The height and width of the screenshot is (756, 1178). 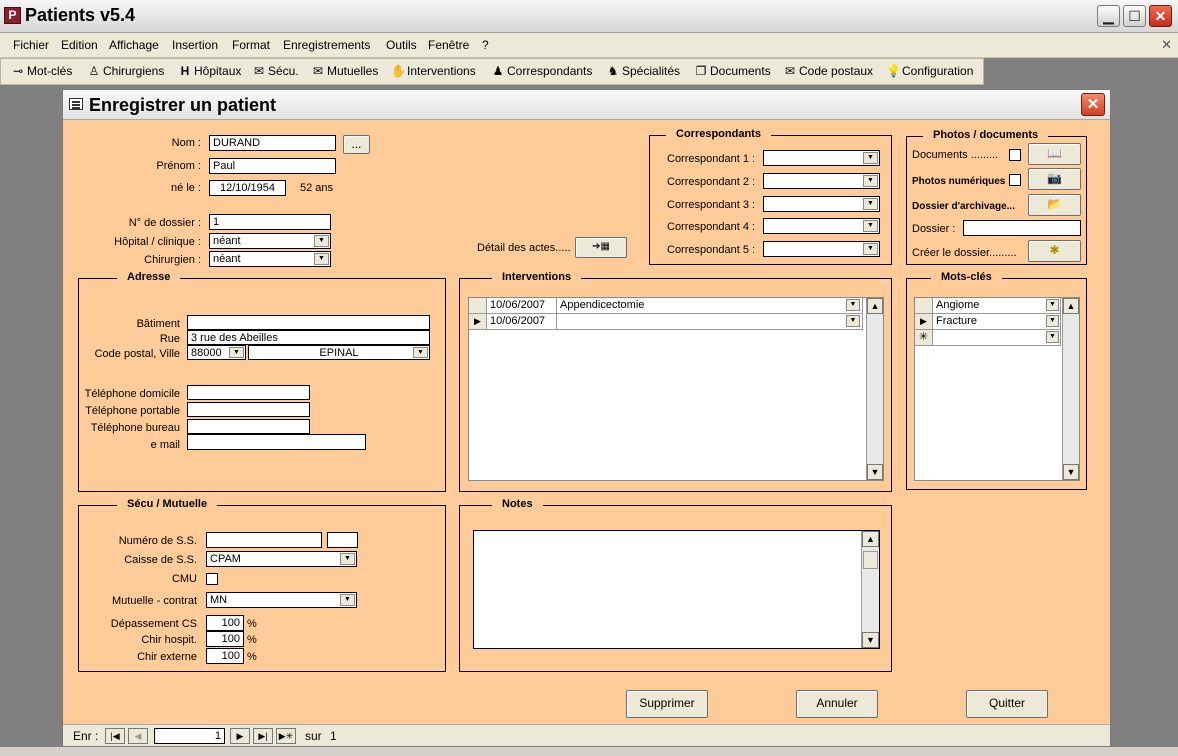 I want to click on correspondant-2-select: ▼, so click(x=821, y=181).